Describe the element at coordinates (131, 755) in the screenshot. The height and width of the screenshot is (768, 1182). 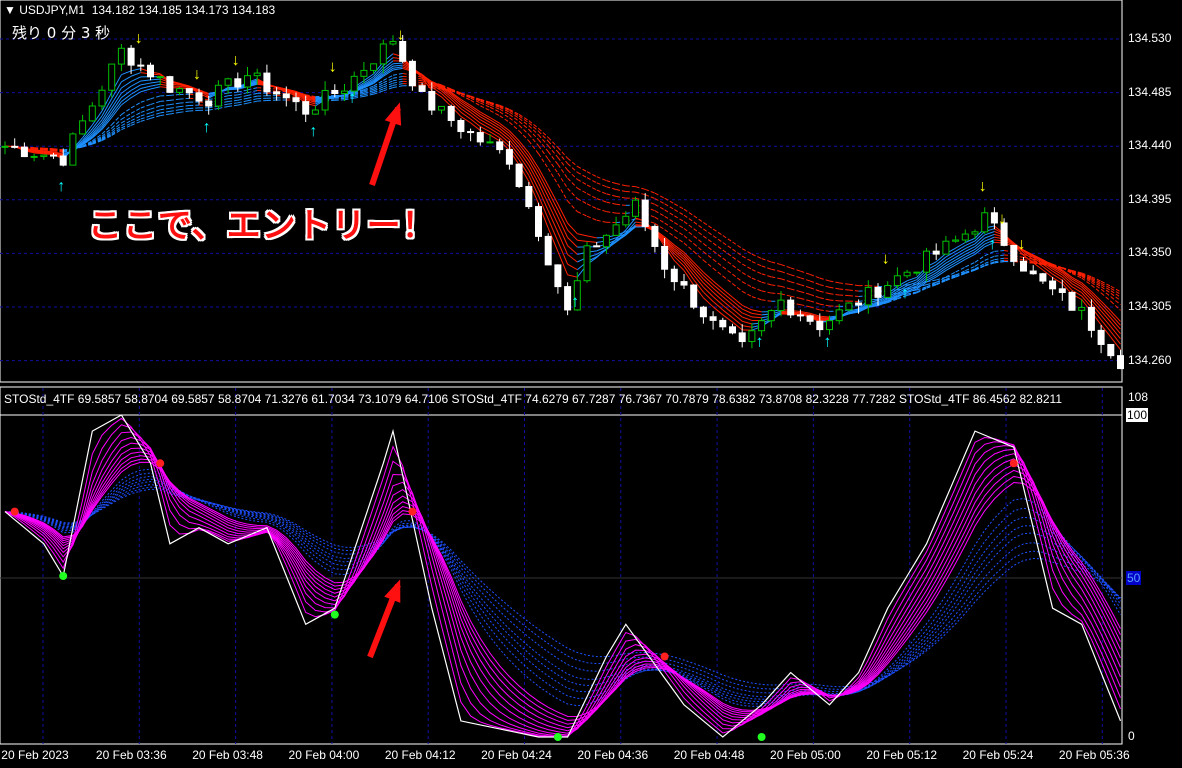
I see `time-label: 20 Feb 03:36` at that location.